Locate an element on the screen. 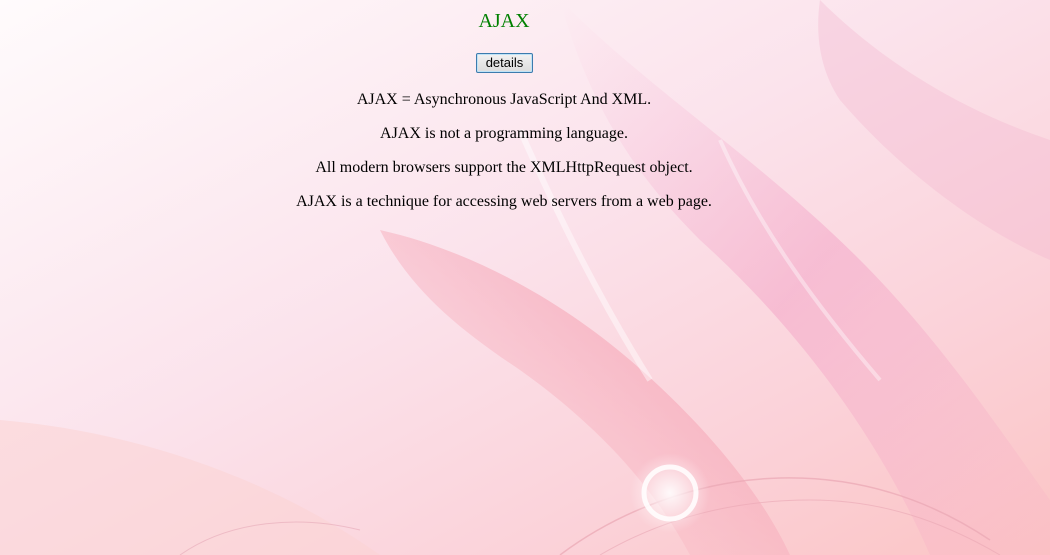 The height and width of the screenshot is (555, 1050). paragraph-definition: AJAX = Asynchronous JavaScript And XML. is located at coordinates (504, 99).